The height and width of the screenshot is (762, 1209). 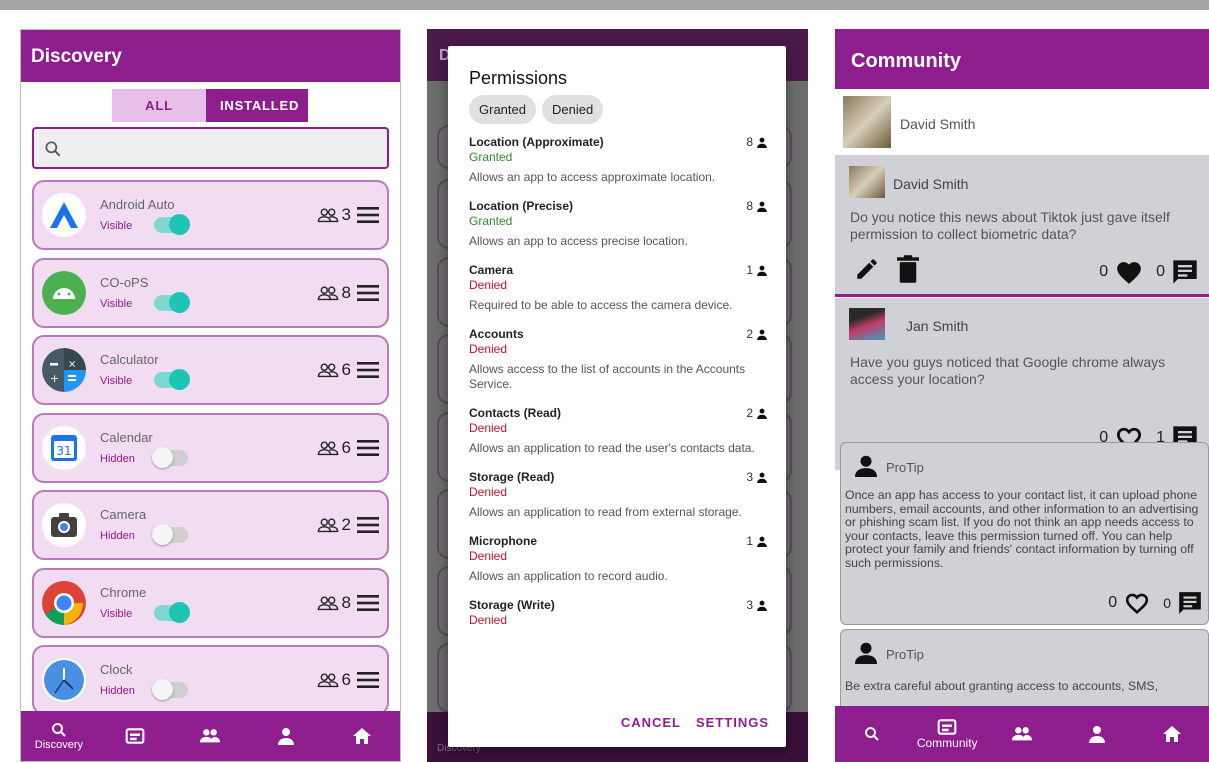 I want to click on permission-item: Storage (Write) 3 Denied, so click(x=618, y=613).